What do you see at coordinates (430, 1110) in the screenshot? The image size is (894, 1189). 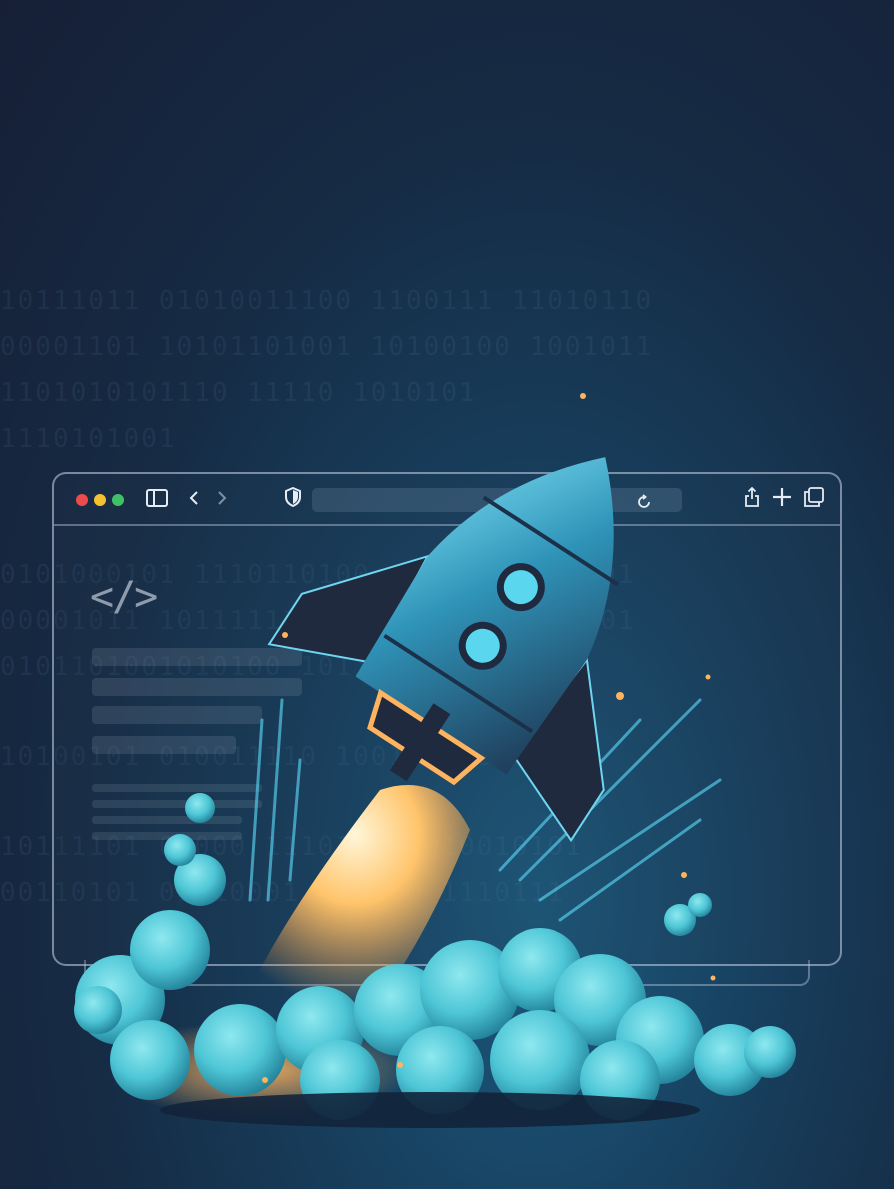 I see `ground-shadow` at bounding box center [430, 1110].